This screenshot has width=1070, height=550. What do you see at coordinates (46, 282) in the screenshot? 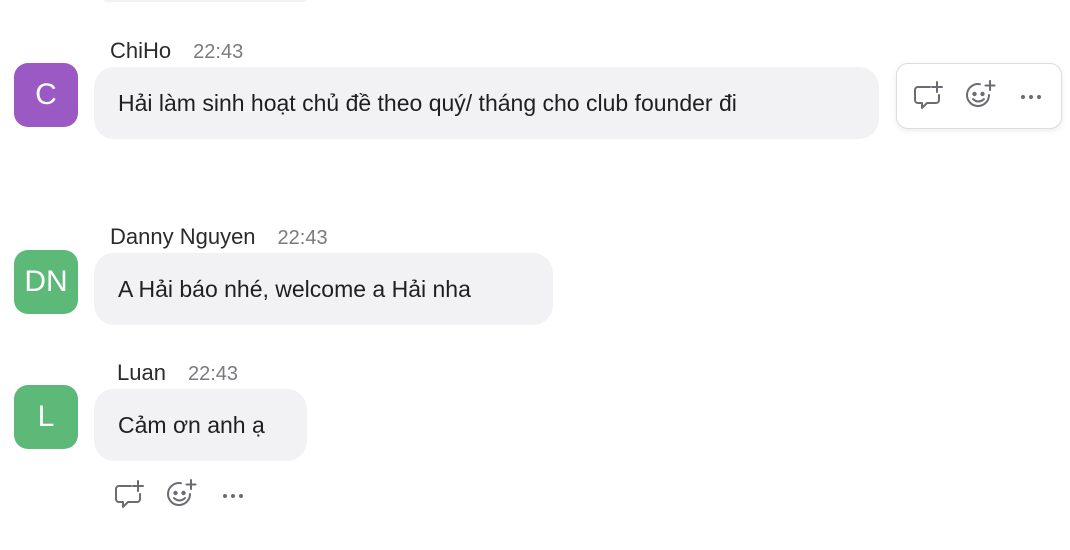
I see `avatar: DN` at bounding box center [46, 282].